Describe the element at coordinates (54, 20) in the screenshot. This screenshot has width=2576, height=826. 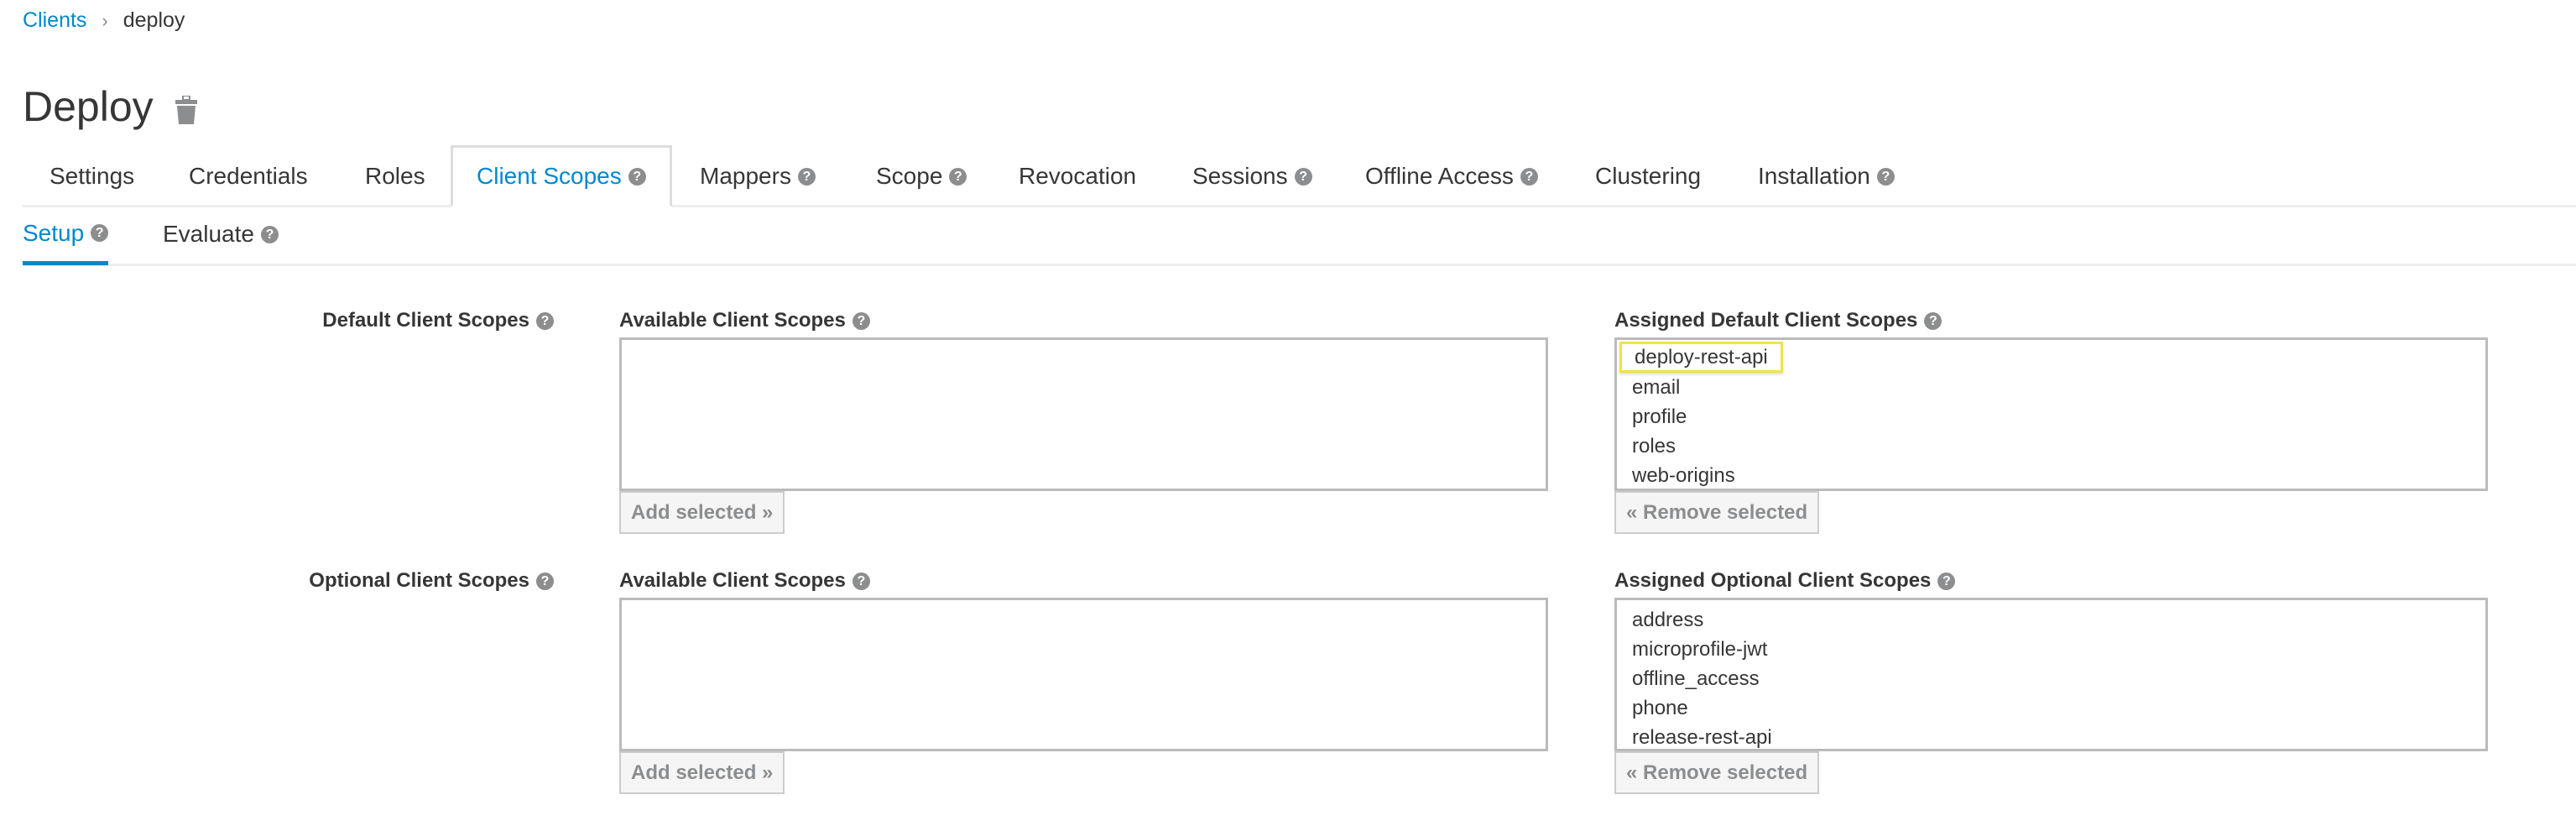
I see `breadcrumb-clients-link: Clients` at that location.